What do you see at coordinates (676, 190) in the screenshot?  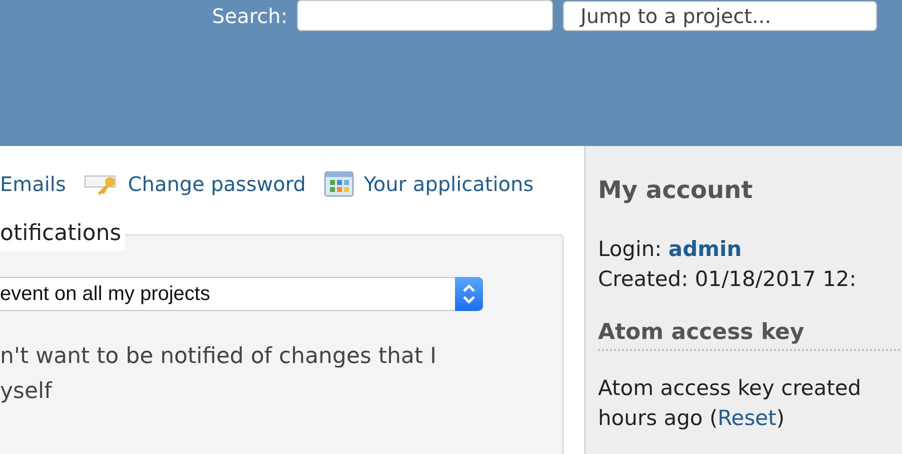 I see `sidebar-title: My account` at bounding box center [676, 190].